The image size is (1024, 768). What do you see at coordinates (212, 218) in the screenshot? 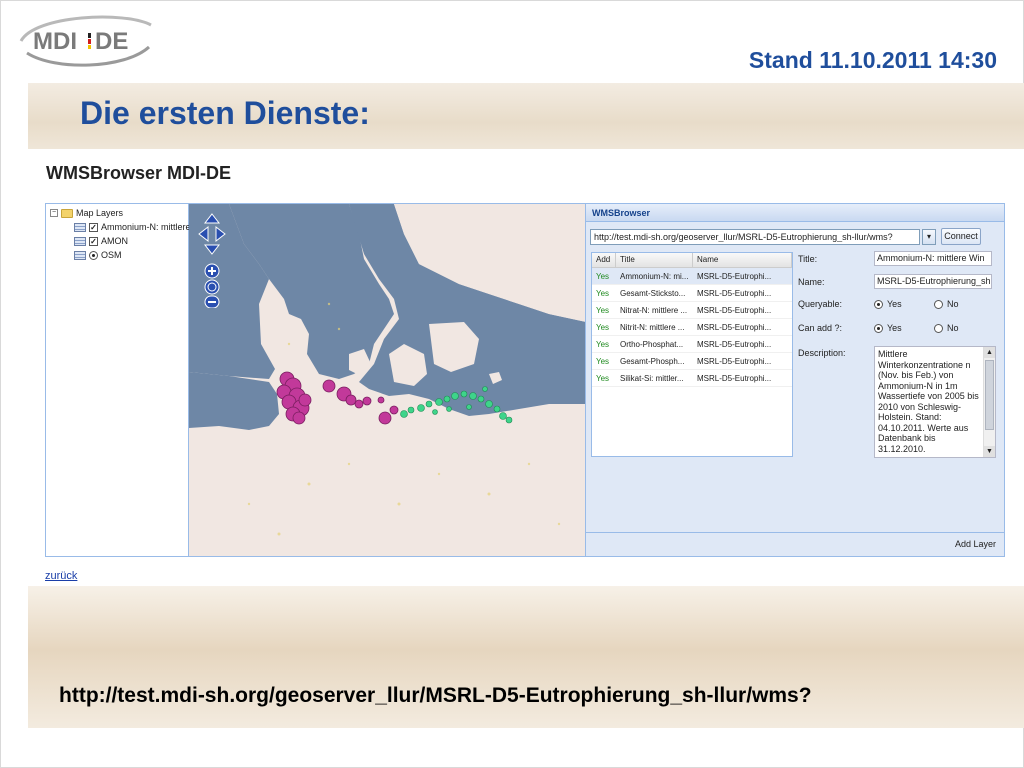
I see `pan-up-icon` at bounding box center [212, 218].